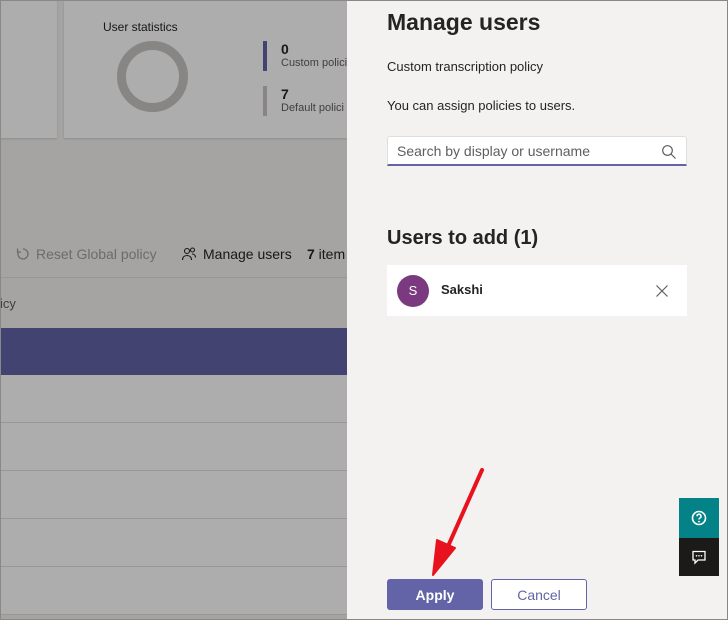 The width and height of the screenshot is (728, 620). What do you see at coordinates (462, 289) in the screenshot?
I see `user-name: Sakshi` at bounding box center [462, 289].